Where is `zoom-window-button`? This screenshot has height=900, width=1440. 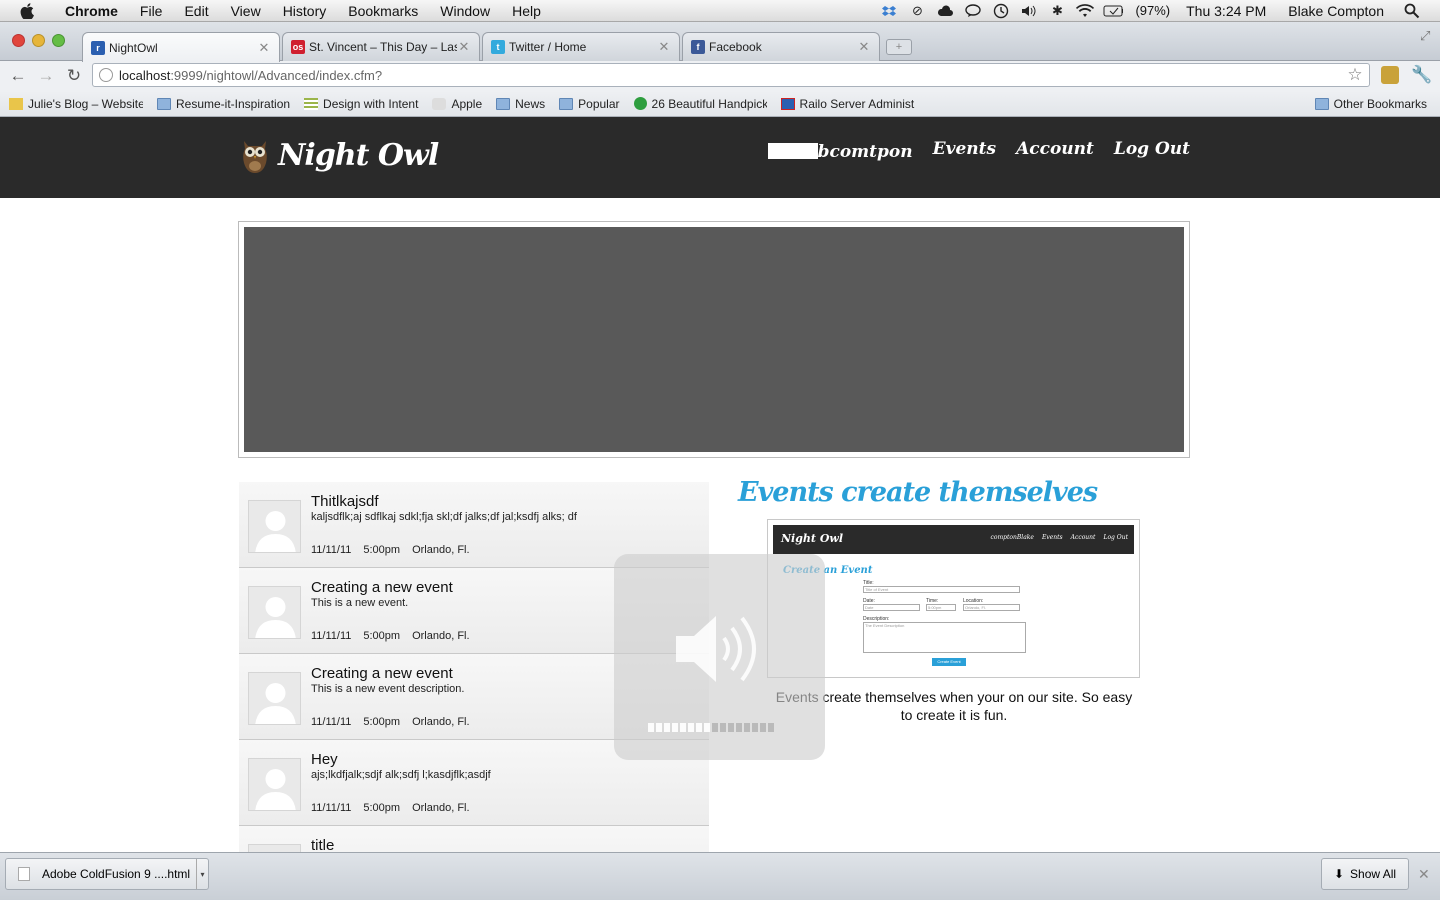
zoom-window-button is located at coordinates (58, 40).